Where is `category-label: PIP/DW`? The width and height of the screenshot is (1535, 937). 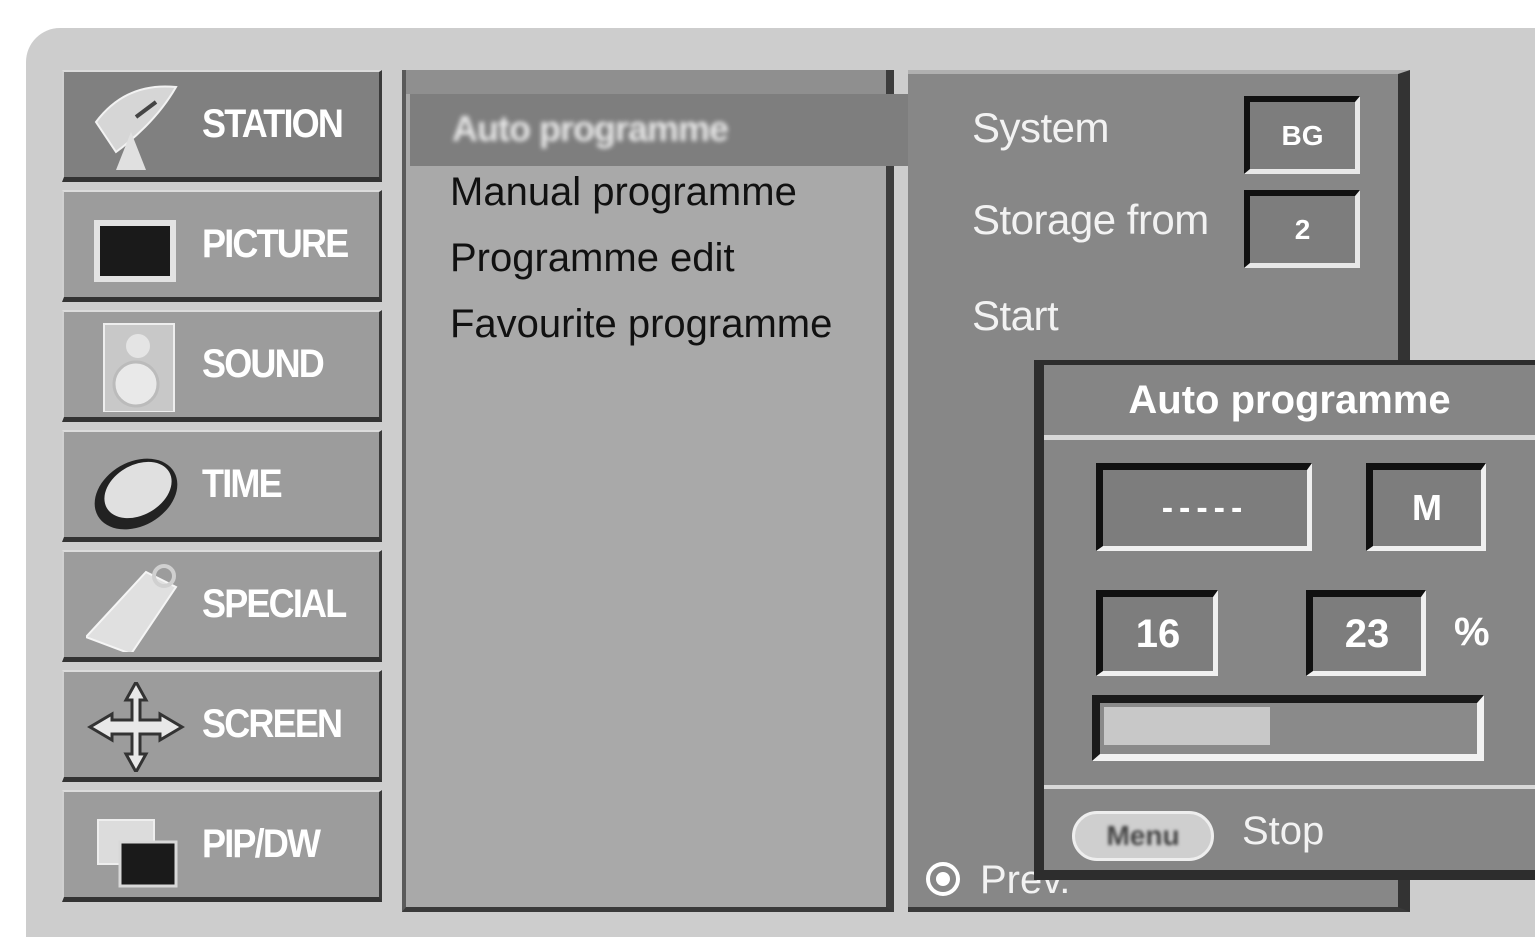
category-label: PIP/DW is located at coordinates (261, 844).